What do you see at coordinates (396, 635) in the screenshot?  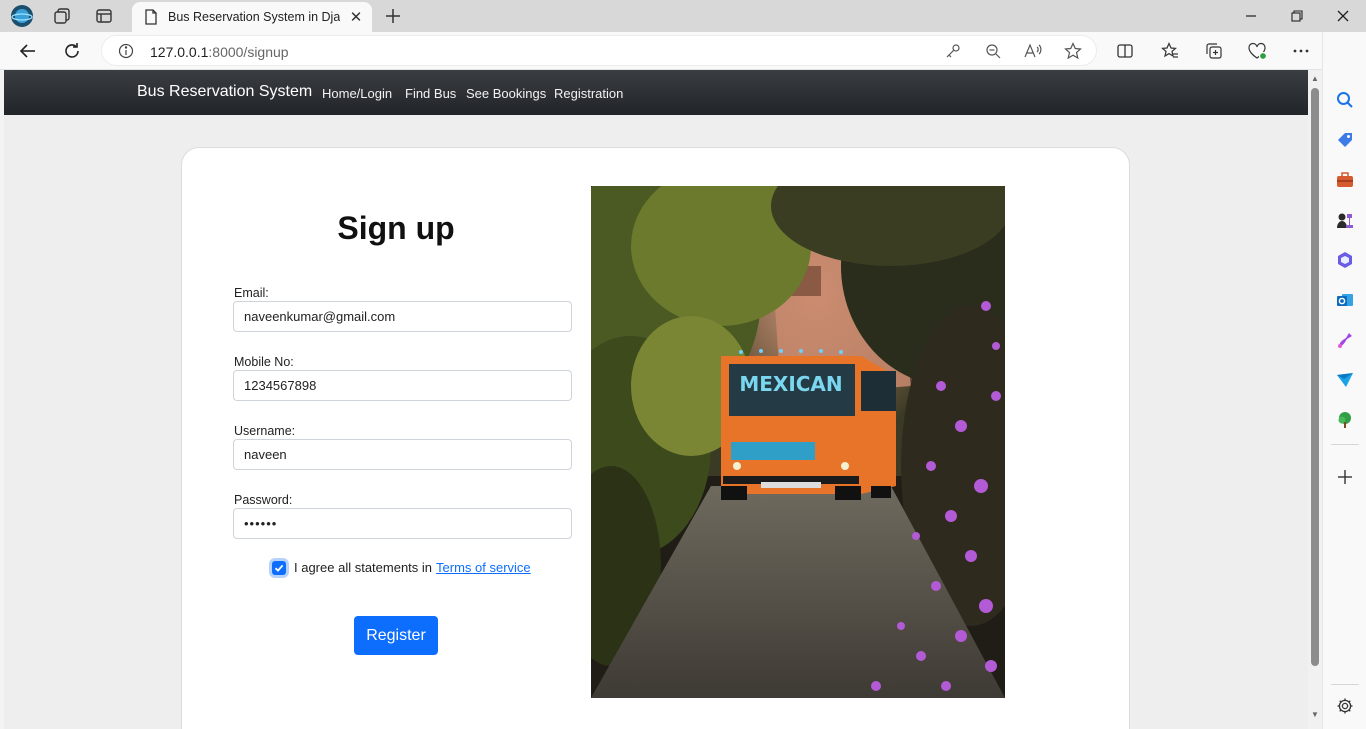 I see `register-button: Register` at bounding box center [396, 635].